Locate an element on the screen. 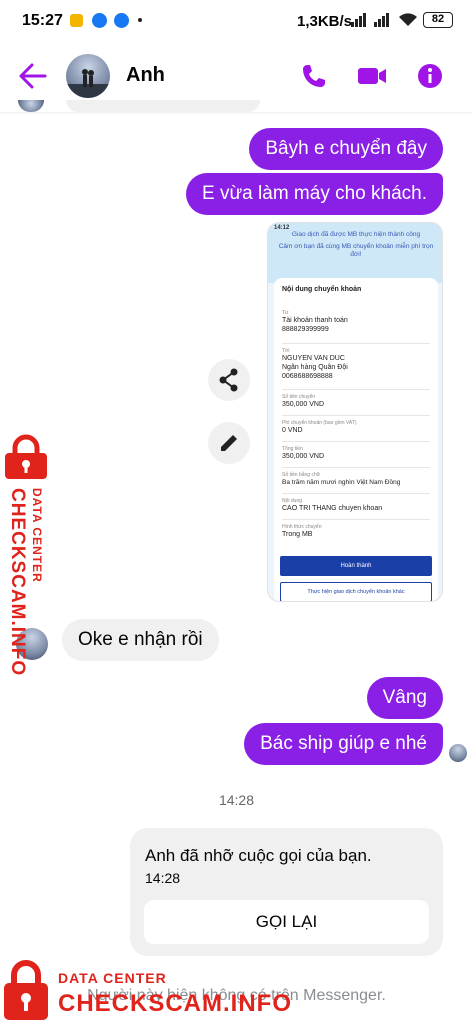  wifi-icon is located at coordinates (408, 19).